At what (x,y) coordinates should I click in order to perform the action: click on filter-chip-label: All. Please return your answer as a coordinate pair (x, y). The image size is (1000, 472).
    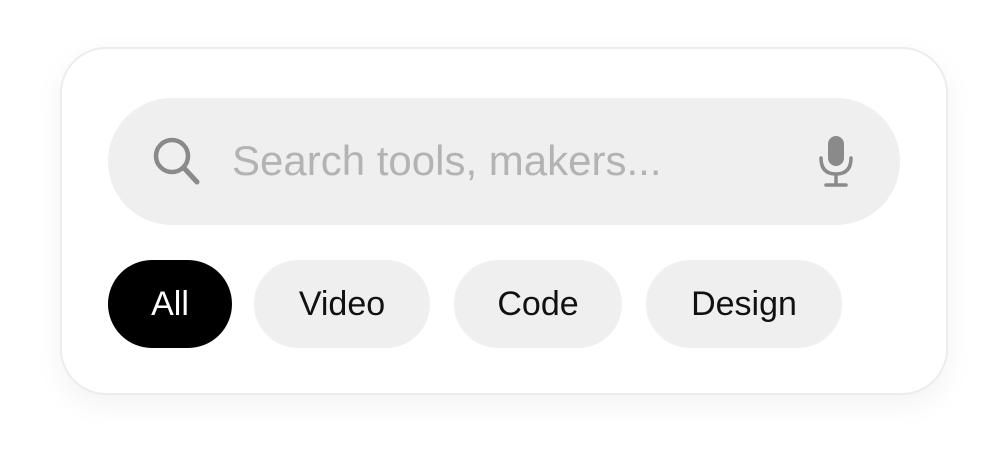
    Looking at the image, I should click on (170, 303).